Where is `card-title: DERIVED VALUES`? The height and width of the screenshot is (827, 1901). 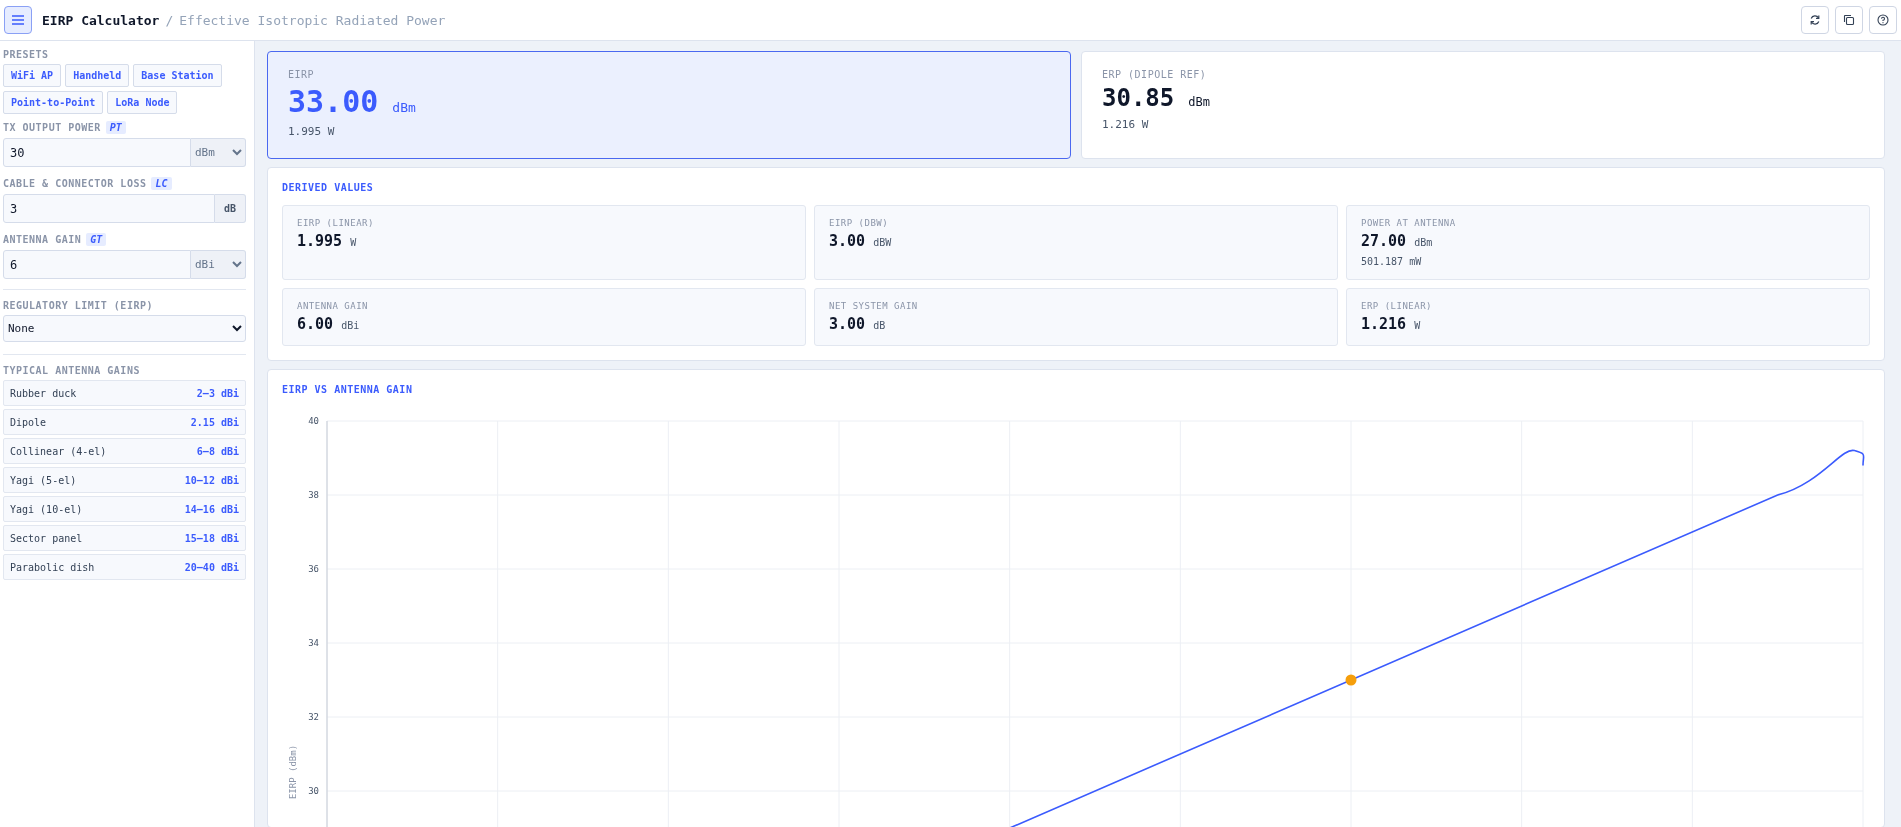
card-title: DERIVED VALUES is located at coordinates (328, 187).